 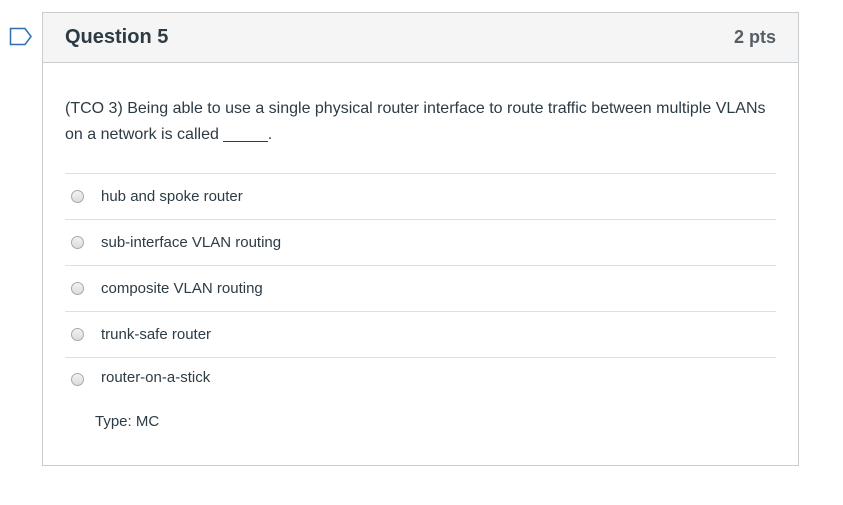 What do you see at coordinates (420, 377) in the screenshot?
I see `answer-option: router-on-a-stick` at bounding box center [420, 377].